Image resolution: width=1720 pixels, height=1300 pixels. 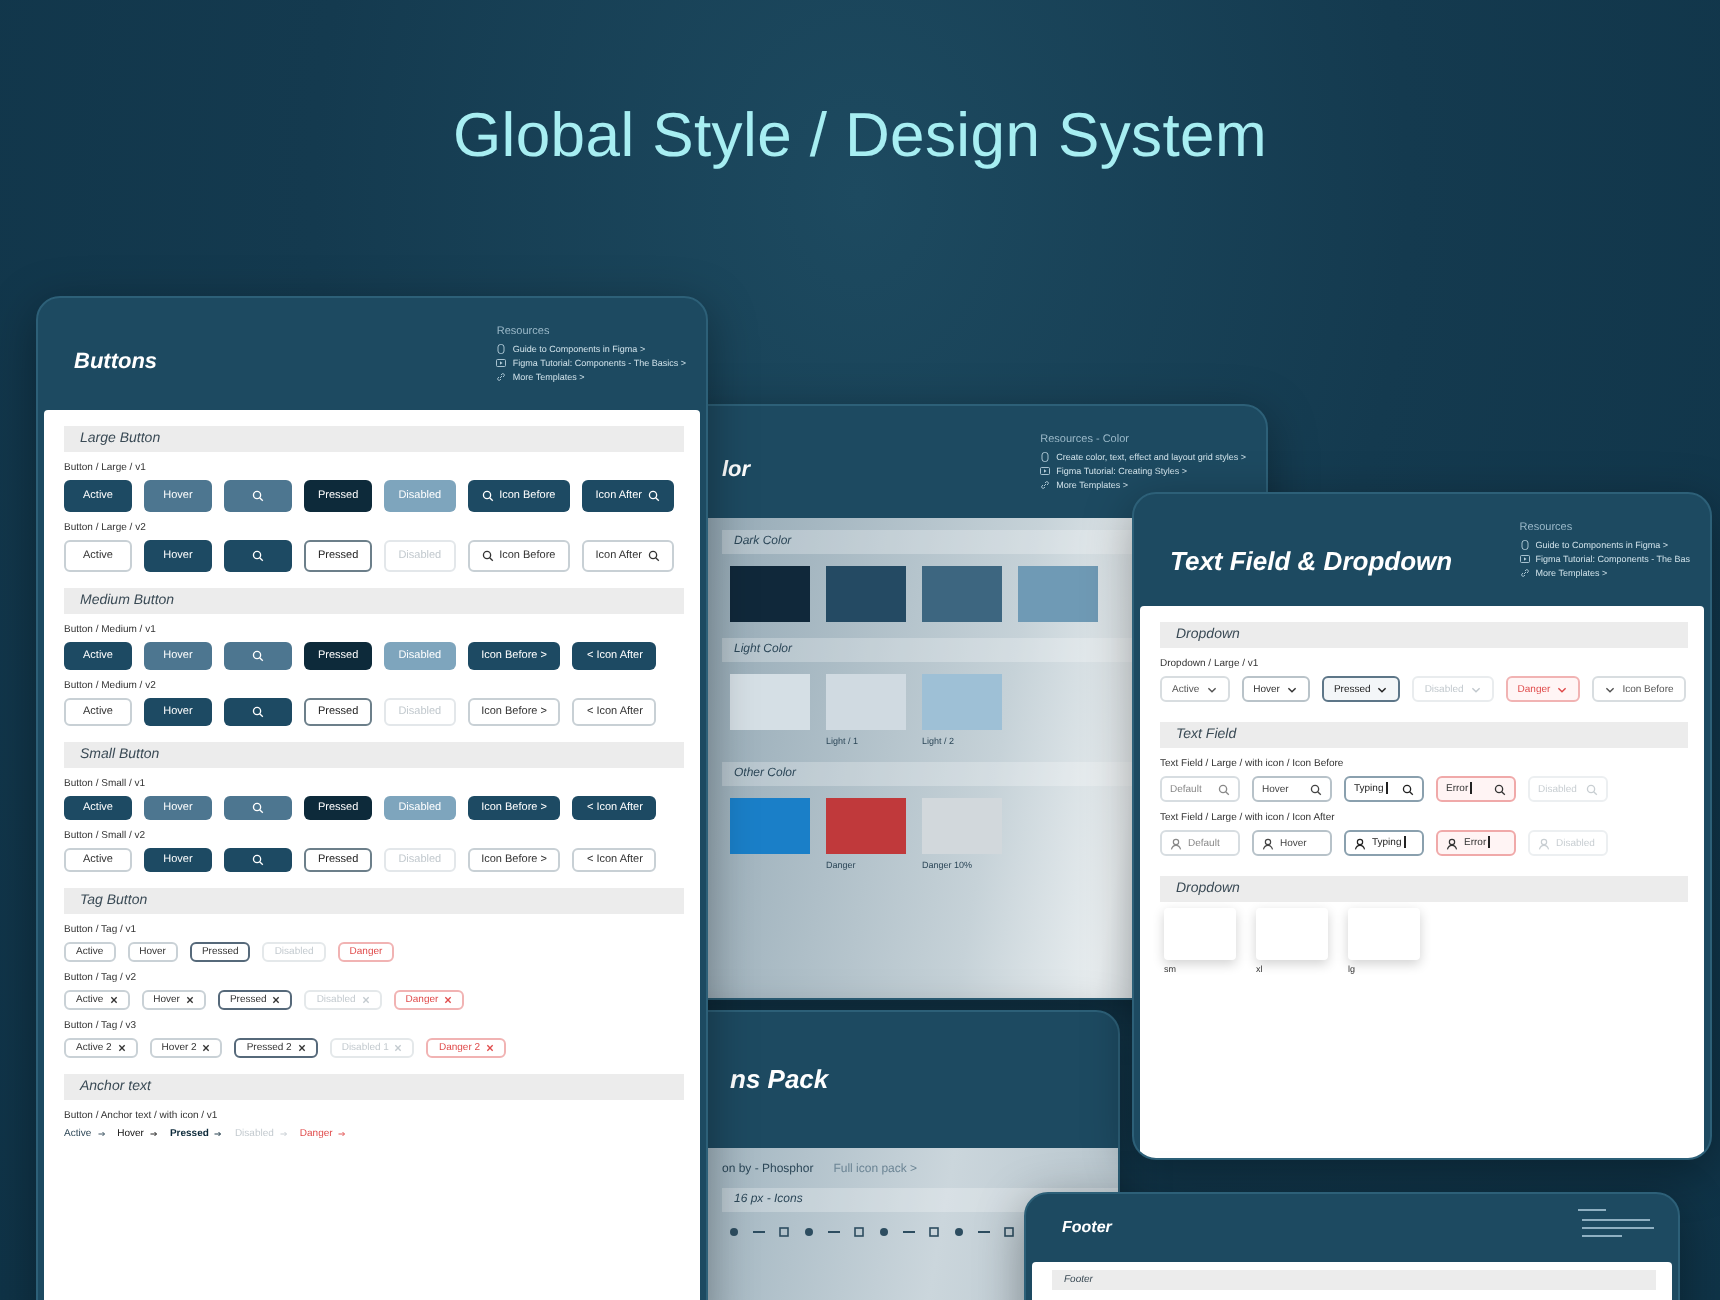 What do you see at coordinates (1311, 561) in the screenshot?
I see `panel-title: Text Field & Dropdown` at bounding box center [1311, 561].